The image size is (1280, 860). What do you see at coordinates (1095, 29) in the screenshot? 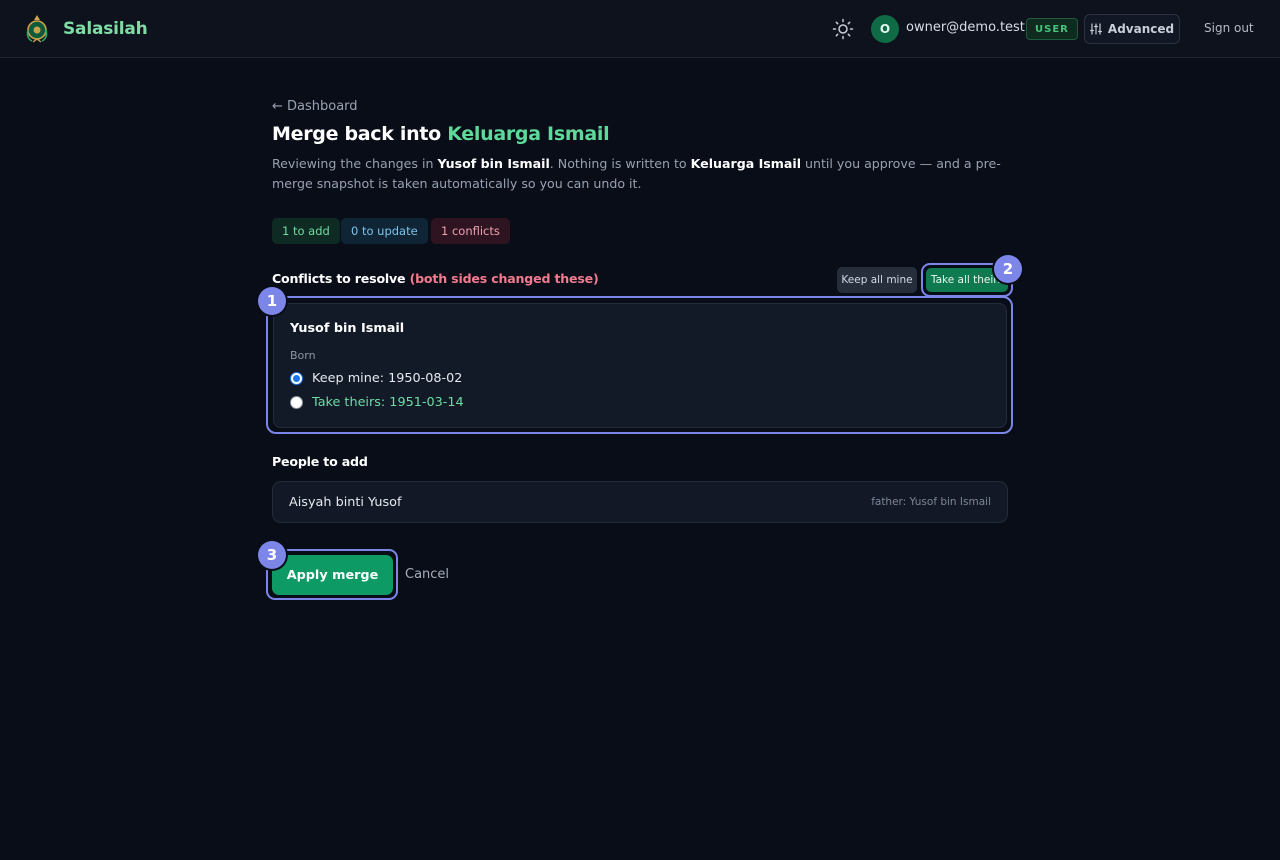
I see `sliders-icon` at bounding box center [1095, 29].